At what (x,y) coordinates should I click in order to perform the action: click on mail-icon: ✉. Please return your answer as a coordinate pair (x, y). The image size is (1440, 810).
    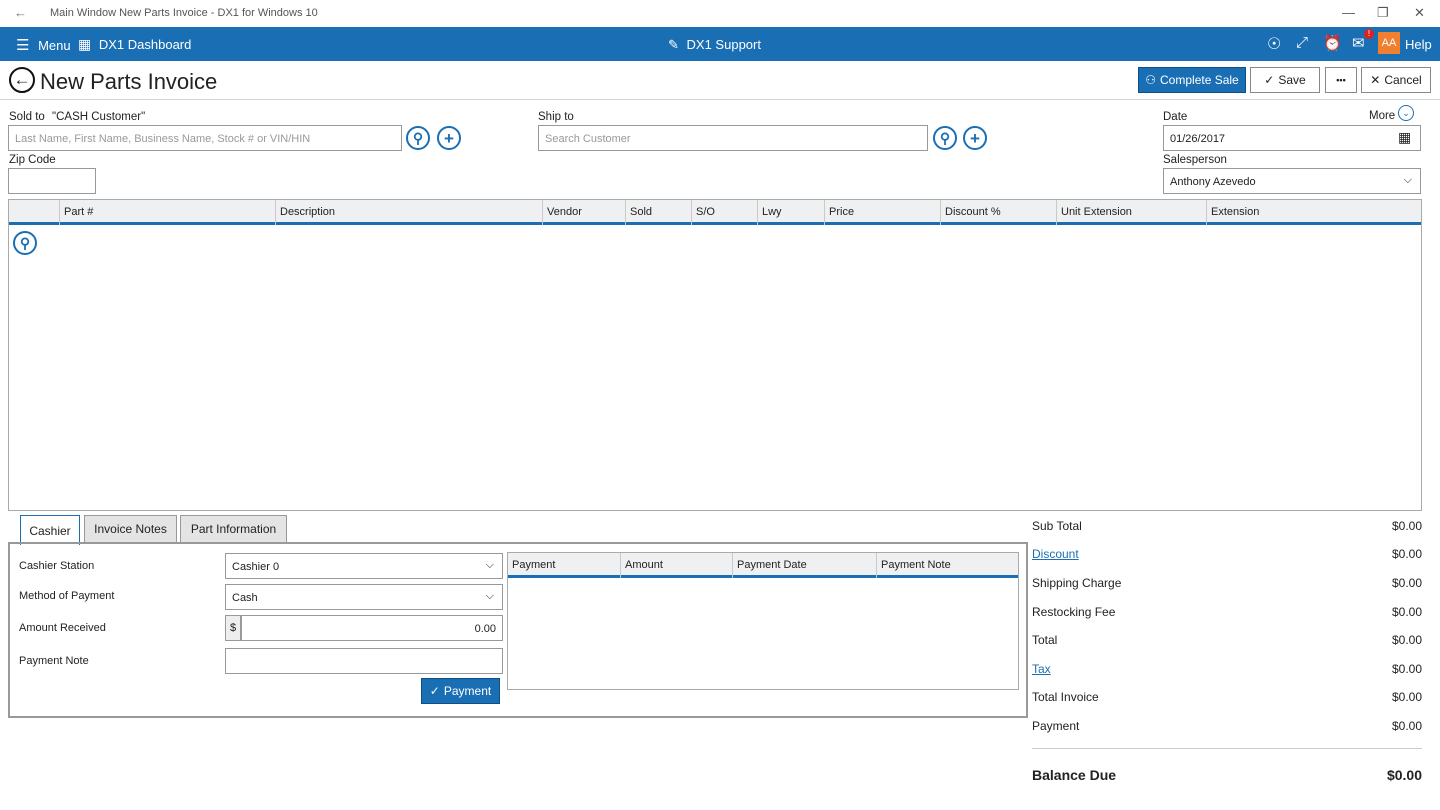
    Looking at the image, I should click on (1358, 43).